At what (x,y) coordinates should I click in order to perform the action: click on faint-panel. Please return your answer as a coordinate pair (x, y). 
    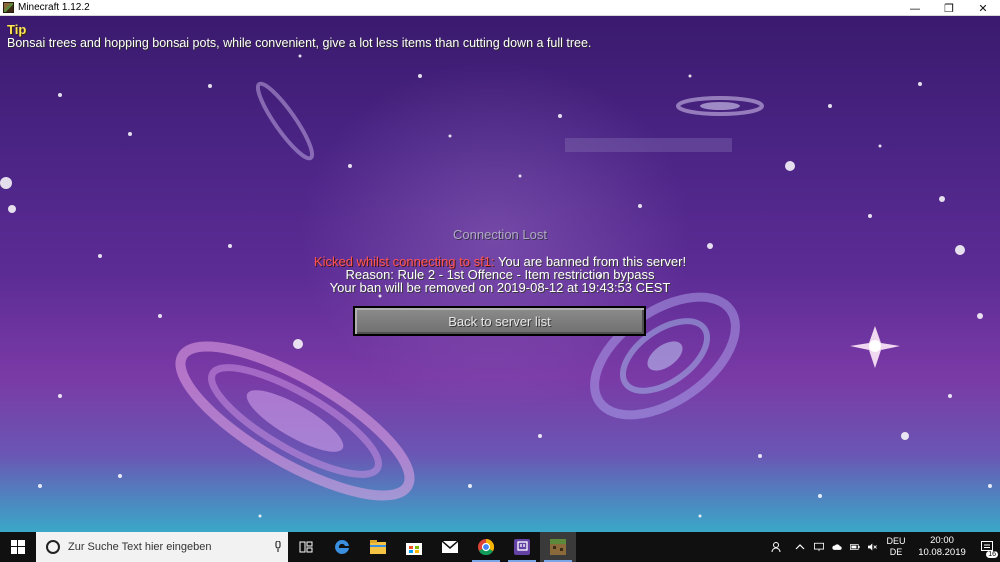
    Looking at the image, I should click on (648, 145).